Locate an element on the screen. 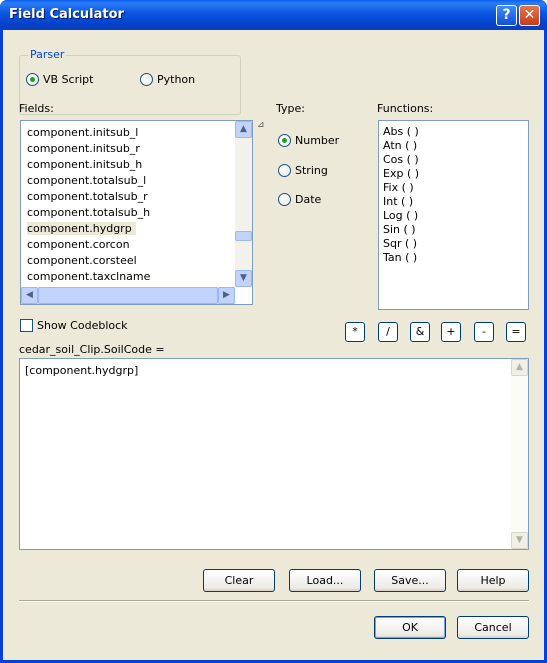 Image resolution: width=547 pixels, height=663 pixels. type-number-label: Number is located at coordinates (317, 140).